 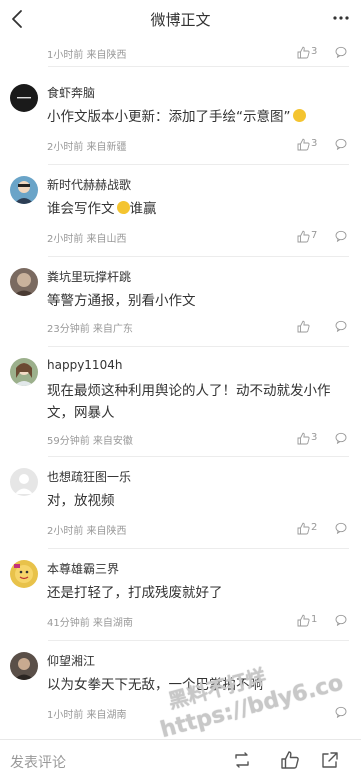 What do you see at coordinates (83, 568) in the screenshot?
I see `commenter-name: 本尊雄霸三界` at bounding box center [83, 568].